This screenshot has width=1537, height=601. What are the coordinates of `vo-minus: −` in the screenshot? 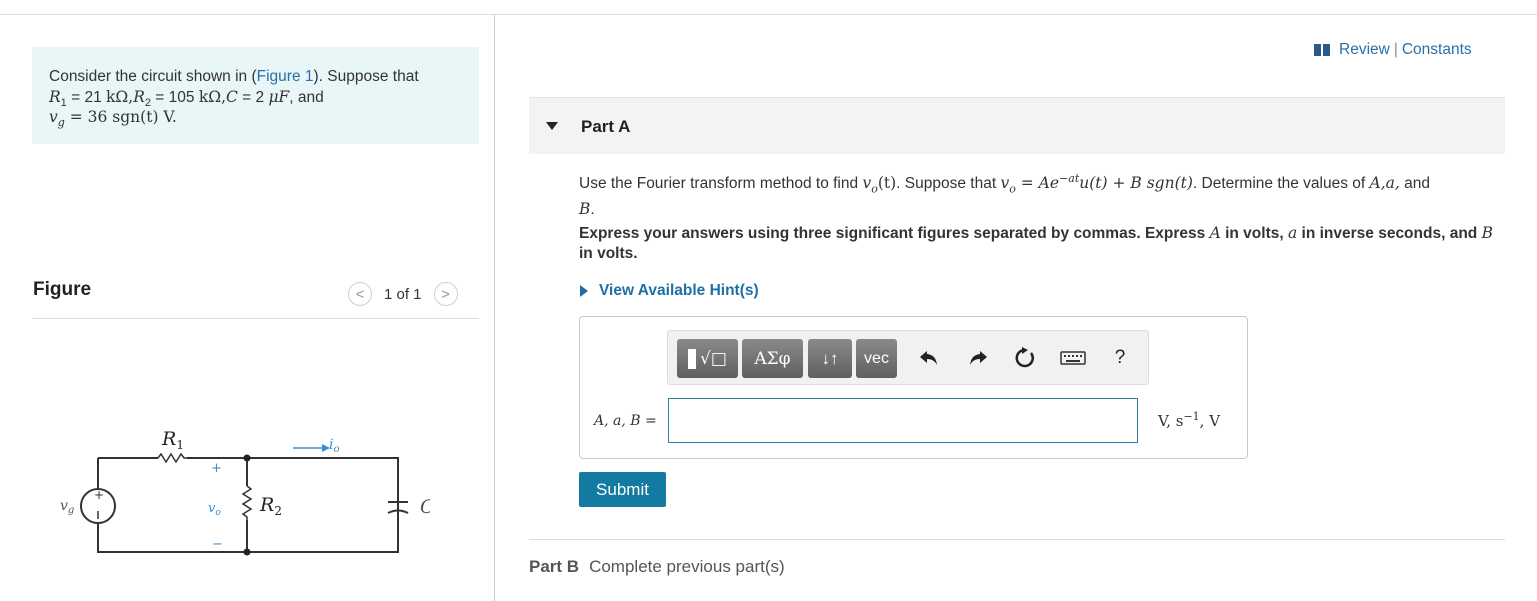 It's located at (217, 544).